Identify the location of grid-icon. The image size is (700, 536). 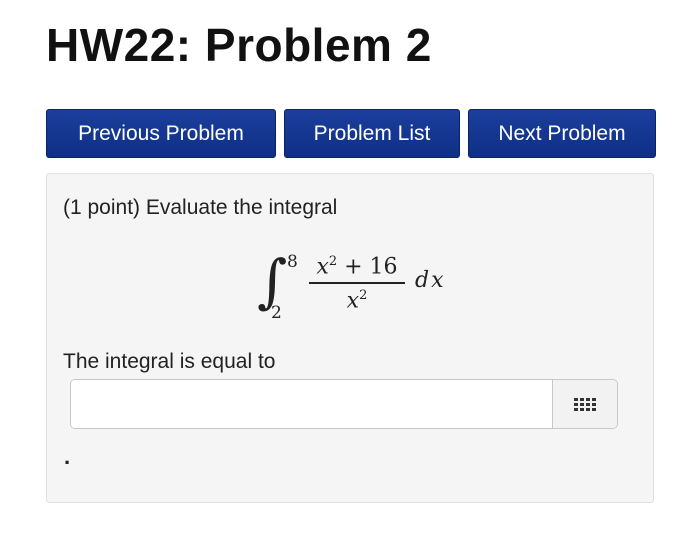
(585, 404).